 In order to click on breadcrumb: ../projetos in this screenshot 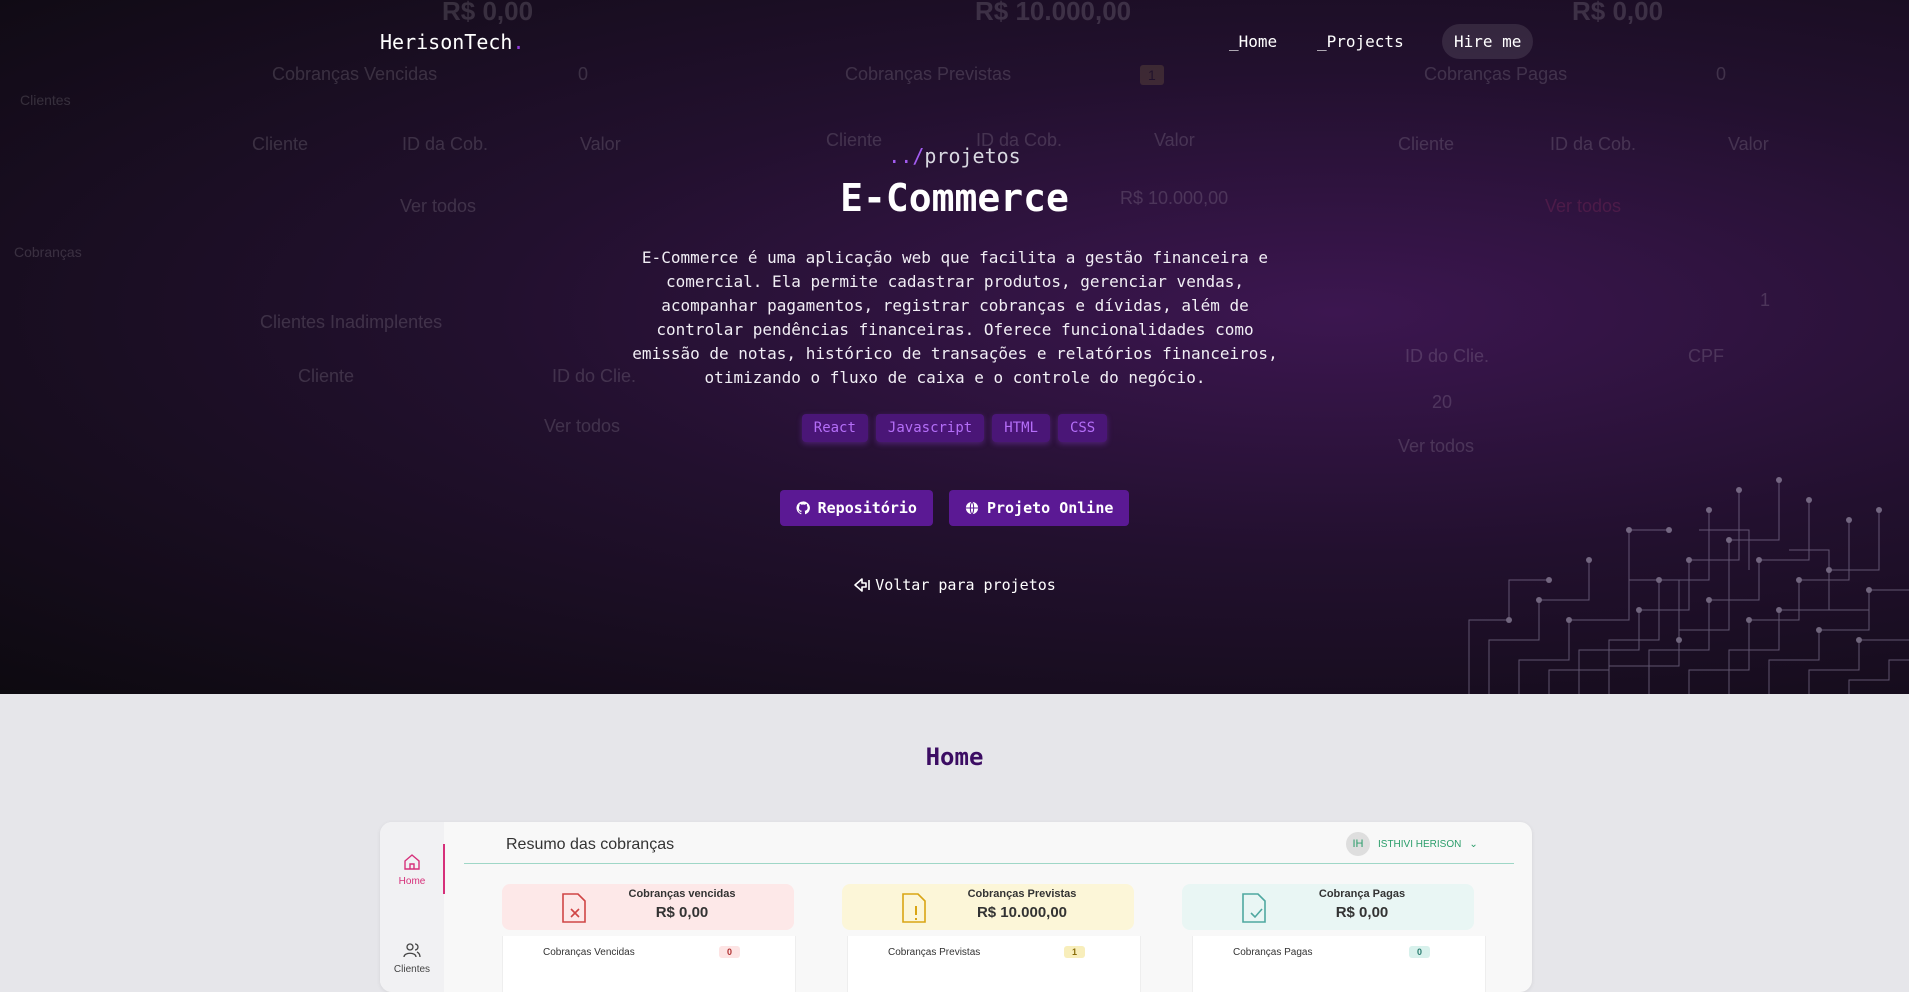, I will do `click(954, 156)`.